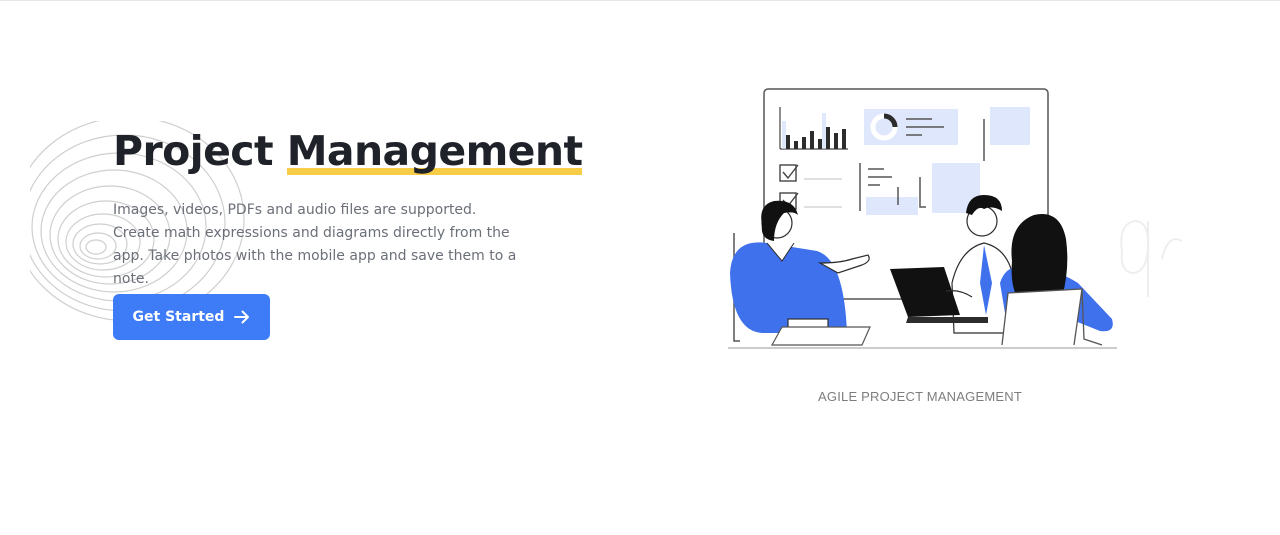 This screenshot has height=535, width=1280. I want to click on get-started-label: Get Started, so click(178, 317).